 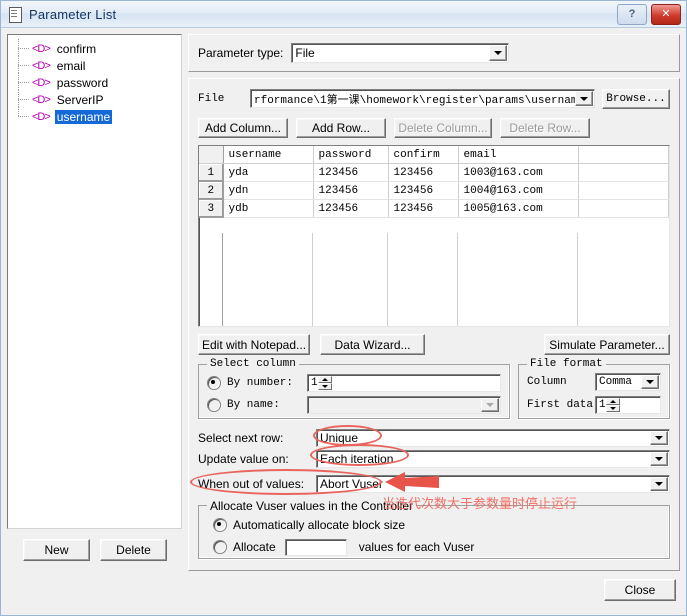 I want to click on window-footer: Close, so click(x=343, y=593).